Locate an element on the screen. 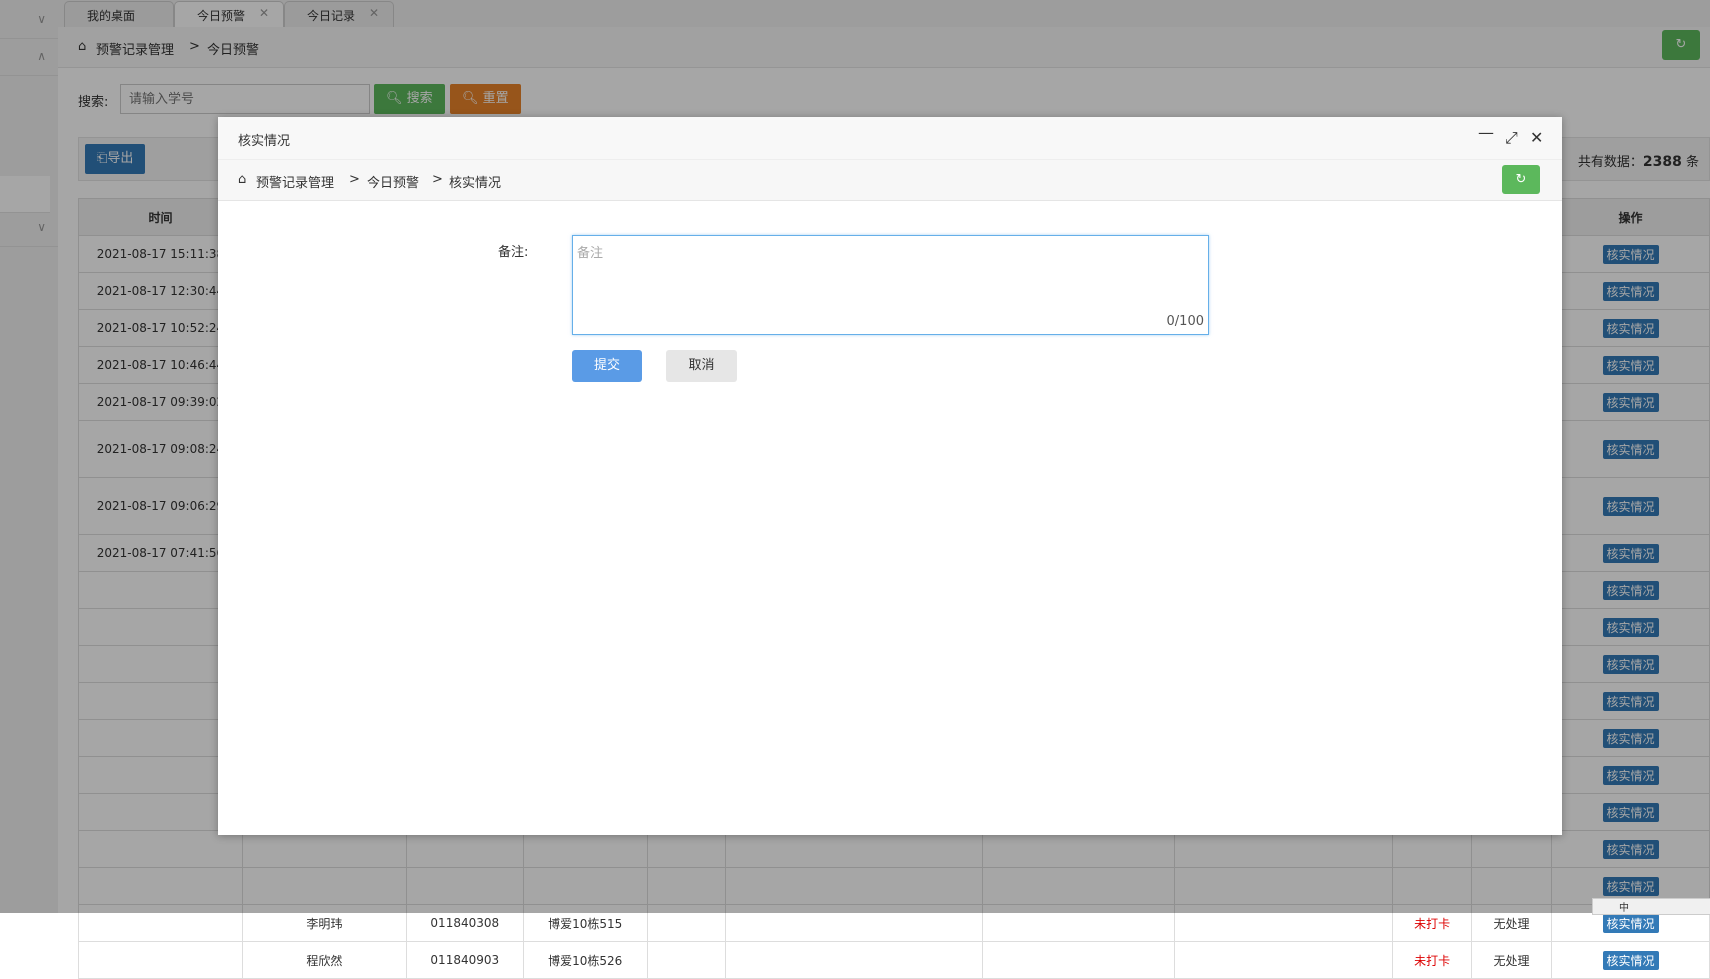 This screenshot has width=1710, height=979. breadcrumb-current: 核实情况 is located at coordinates (475, 183).